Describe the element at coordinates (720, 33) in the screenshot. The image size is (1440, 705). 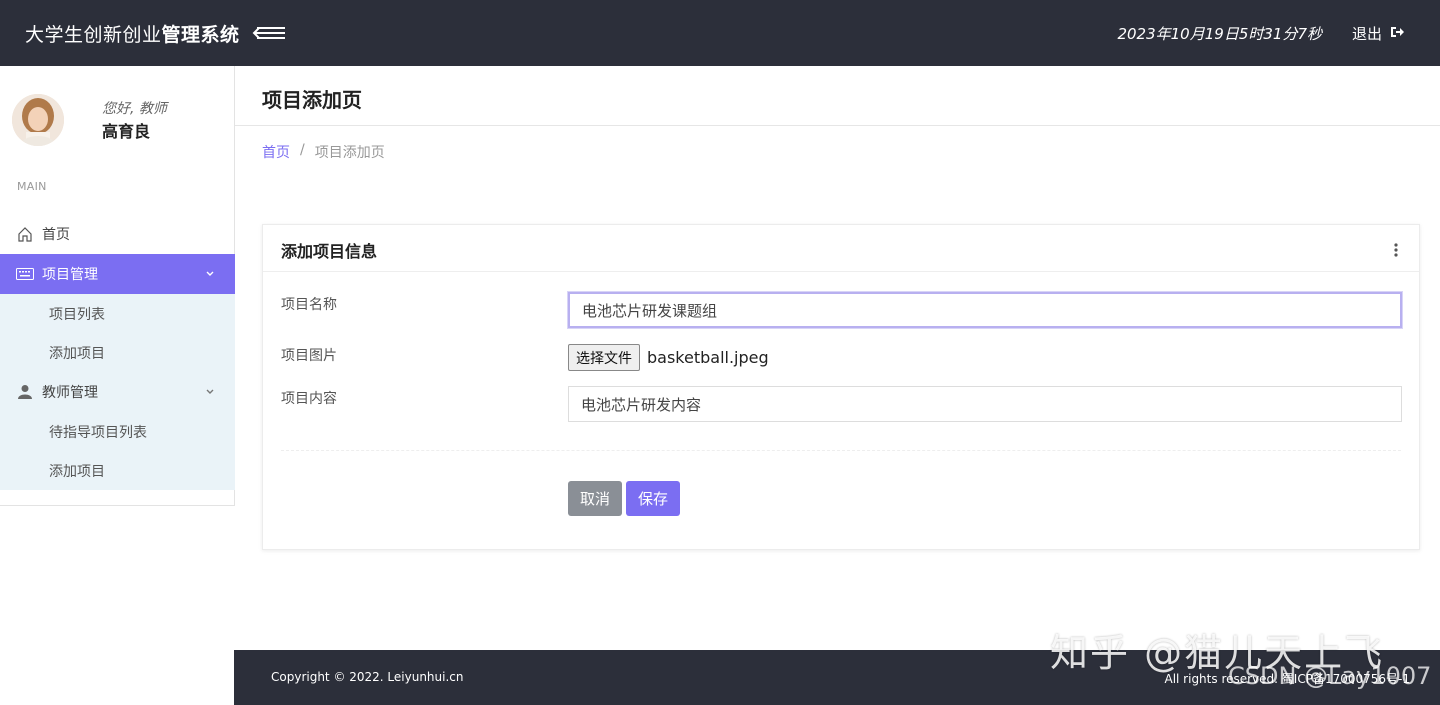
I see `top-navbar: 大学生创新创业管理系统 2023年10月19日5时31分7秒 退出` at that location.